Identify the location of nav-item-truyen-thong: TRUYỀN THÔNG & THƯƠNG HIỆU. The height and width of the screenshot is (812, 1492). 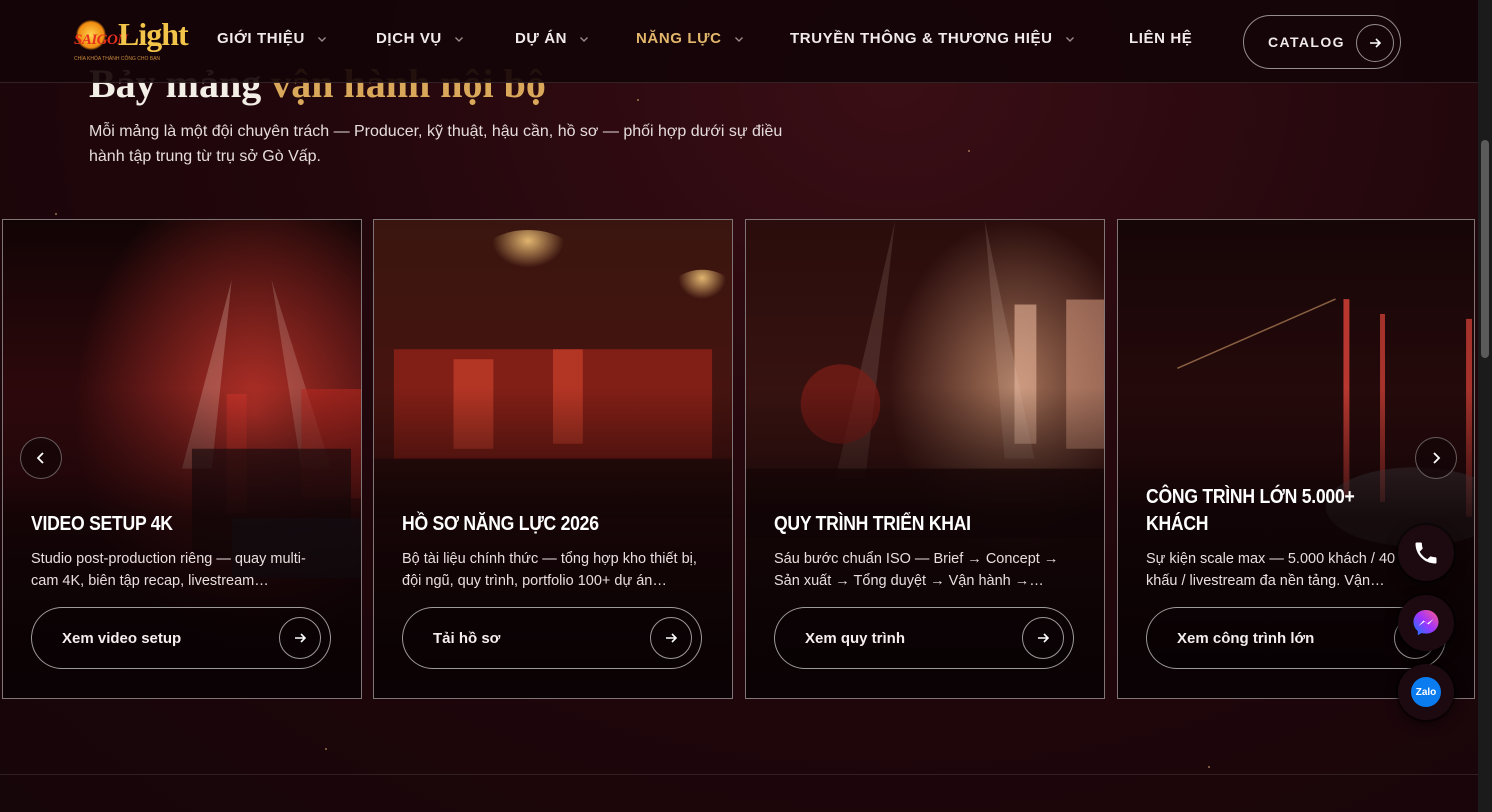
(932, 38).